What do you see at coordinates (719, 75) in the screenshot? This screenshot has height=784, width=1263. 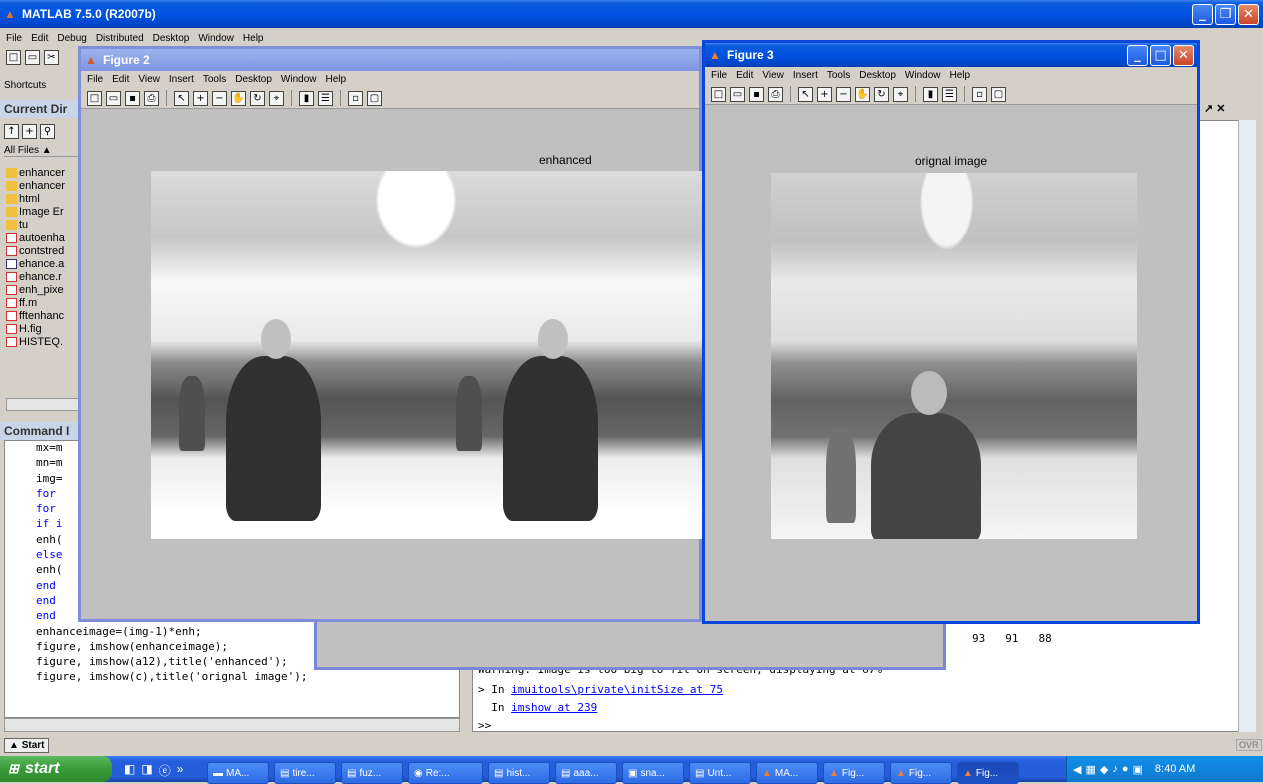 I see `fig3-menu-file: File` at bounding box center [719, 75].